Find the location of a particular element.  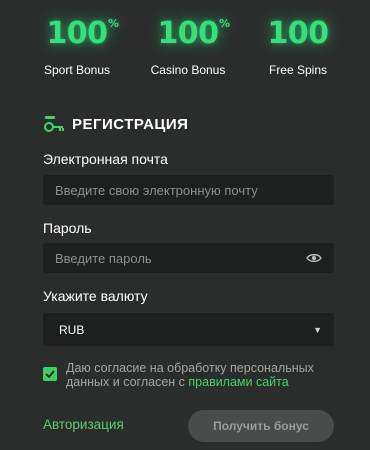

currency-select: RUB ▼ is located at coordinates (188, 329).